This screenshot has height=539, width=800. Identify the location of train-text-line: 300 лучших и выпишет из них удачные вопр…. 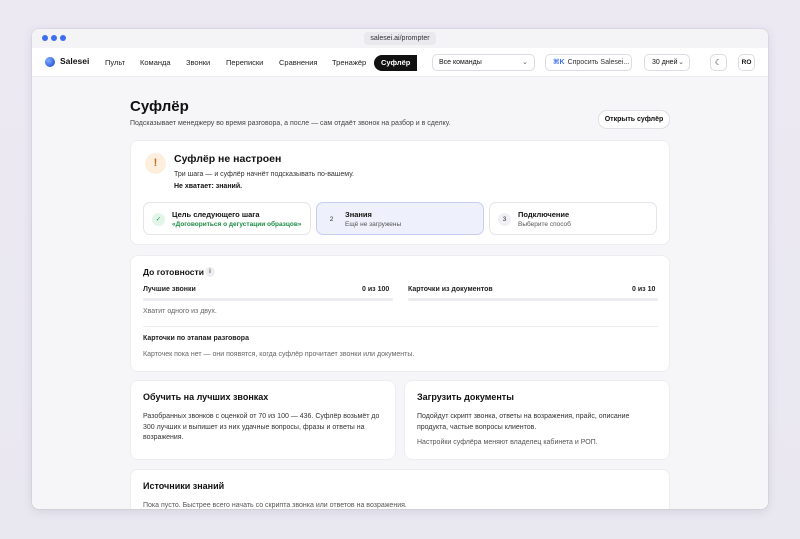
(254, 427).